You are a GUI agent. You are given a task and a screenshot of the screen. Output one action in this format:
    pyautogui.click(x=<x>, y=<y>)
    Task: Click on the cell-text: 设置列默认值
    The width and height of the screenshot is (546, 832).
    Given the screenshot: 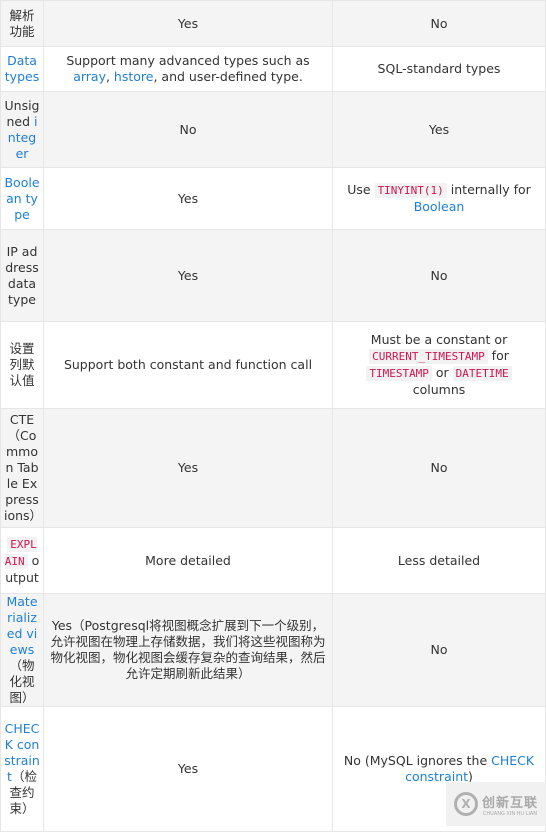 What is the action you would take?
    pyautogui.click(x=22, y=364)
    